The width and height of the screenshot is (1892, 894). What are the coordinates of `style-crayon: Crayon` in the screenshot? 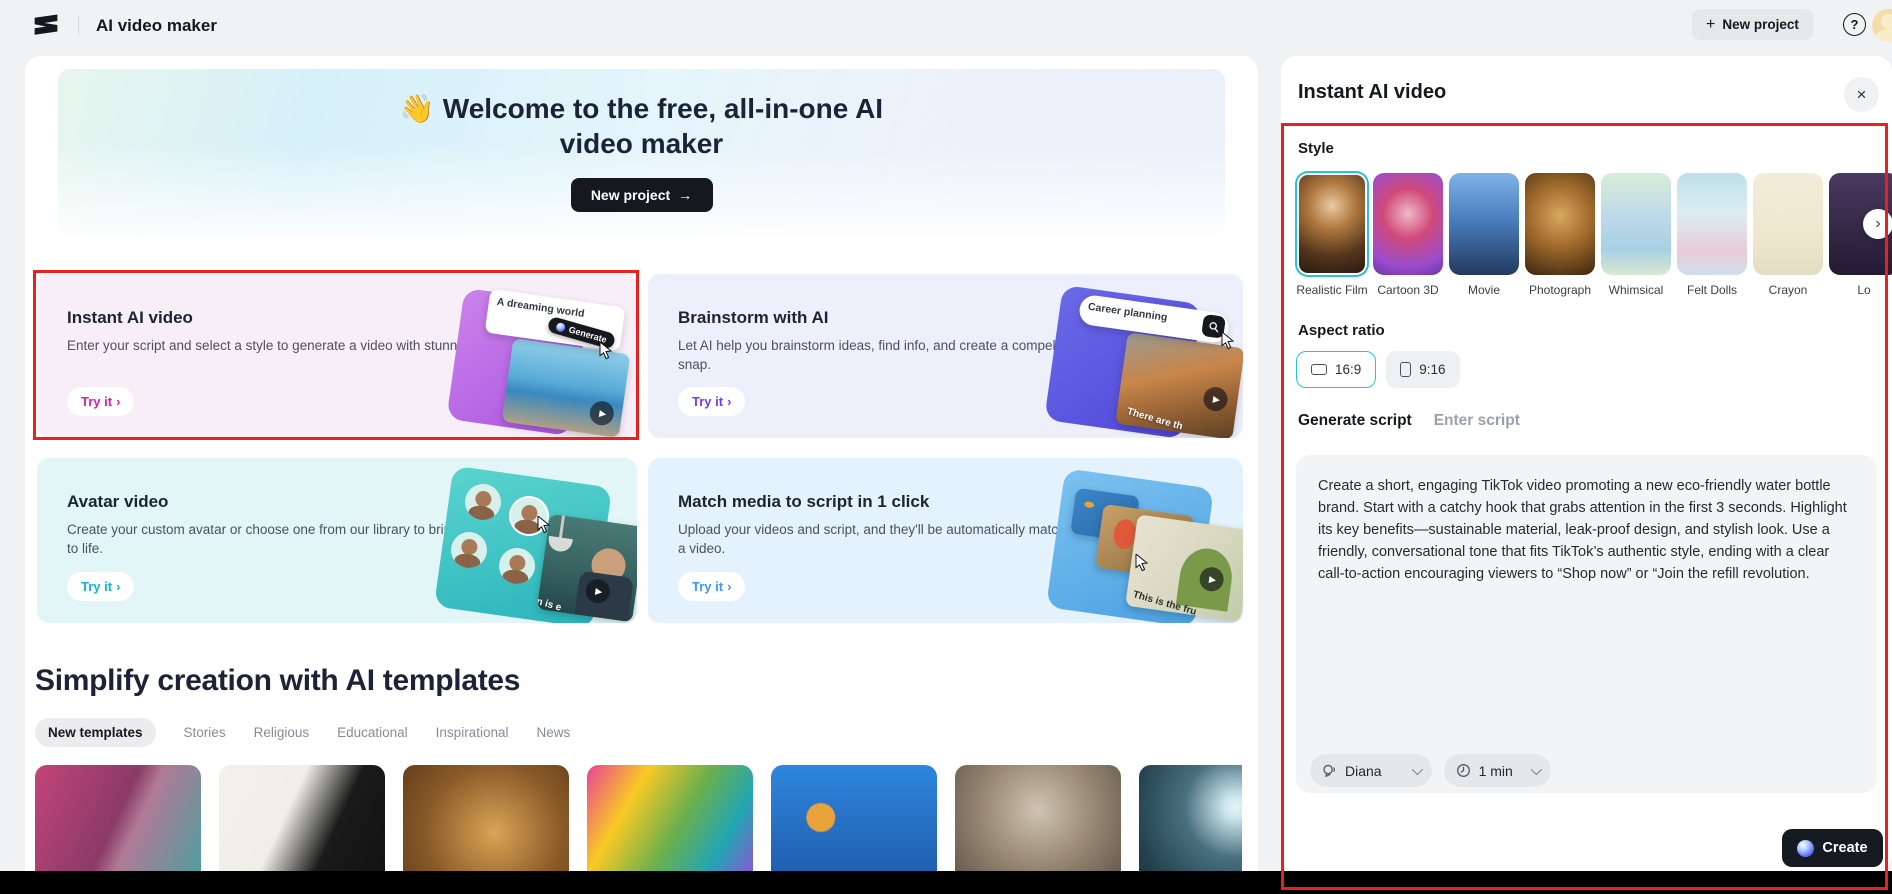 It's located at (1788, 235).